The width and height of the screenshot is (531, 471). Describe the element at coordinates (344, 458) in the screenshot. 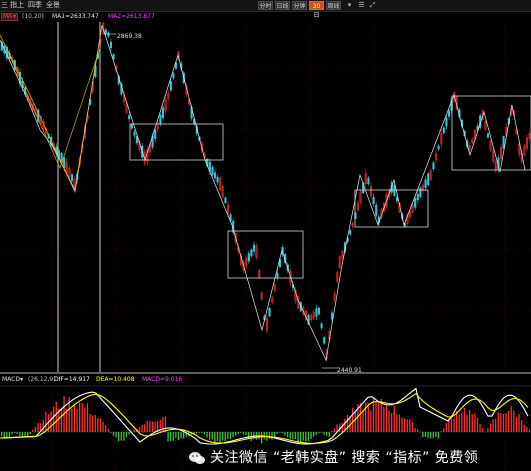

I see `watermark-text: 关注微信 “老韩实盘” 搜索 “指标” 免费领` at that location.